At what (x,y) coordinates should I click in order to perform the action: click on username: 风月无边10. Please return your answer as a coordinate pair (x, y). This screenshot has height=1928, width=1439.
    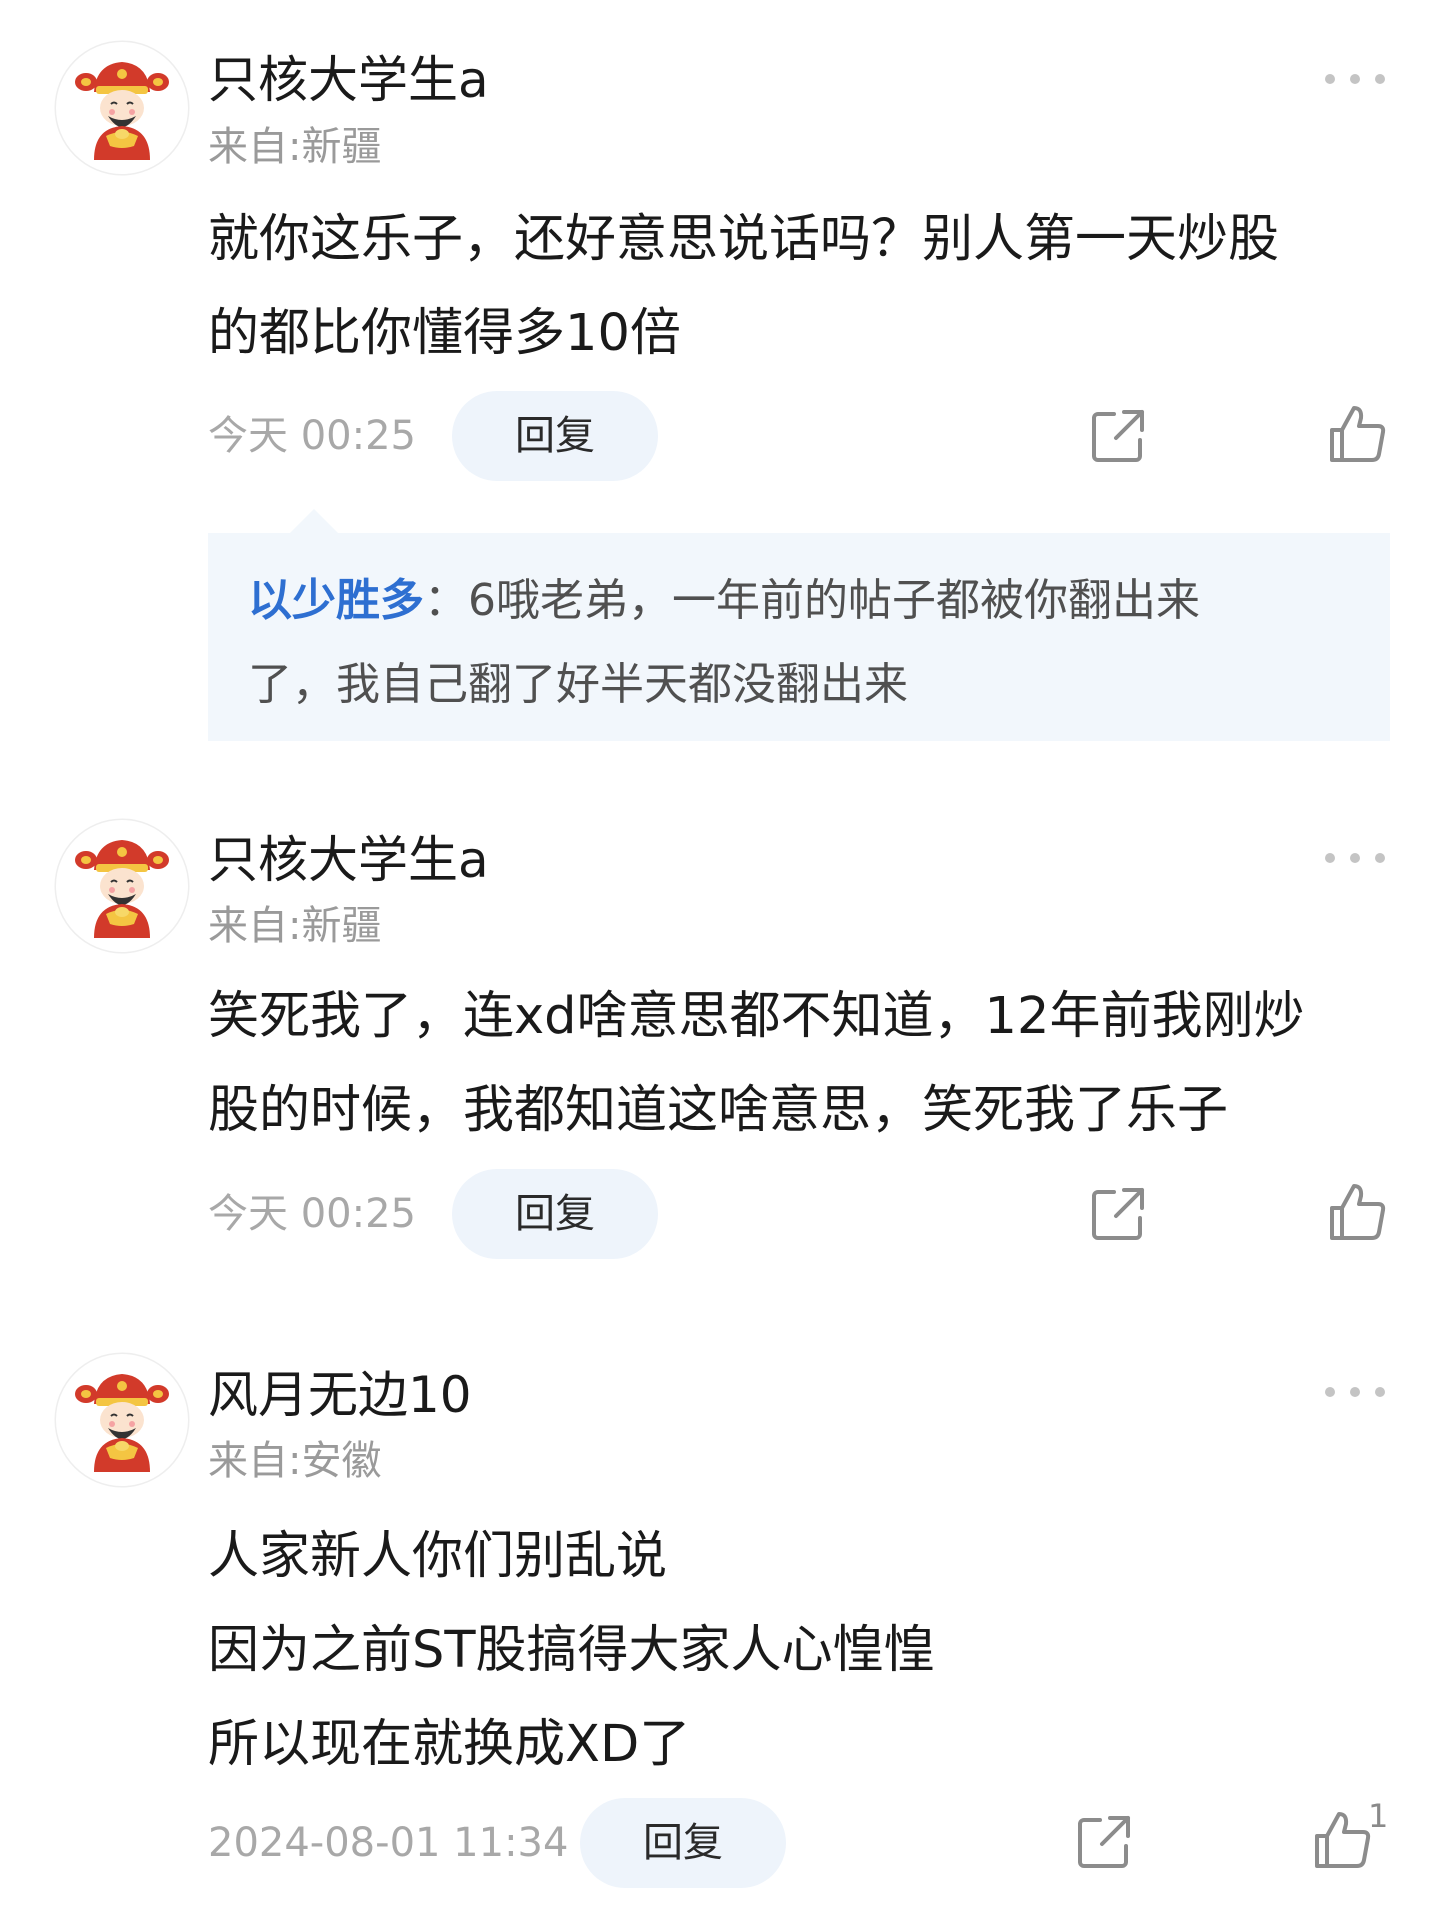
    Looking at the image, I should click on (340, 1395).